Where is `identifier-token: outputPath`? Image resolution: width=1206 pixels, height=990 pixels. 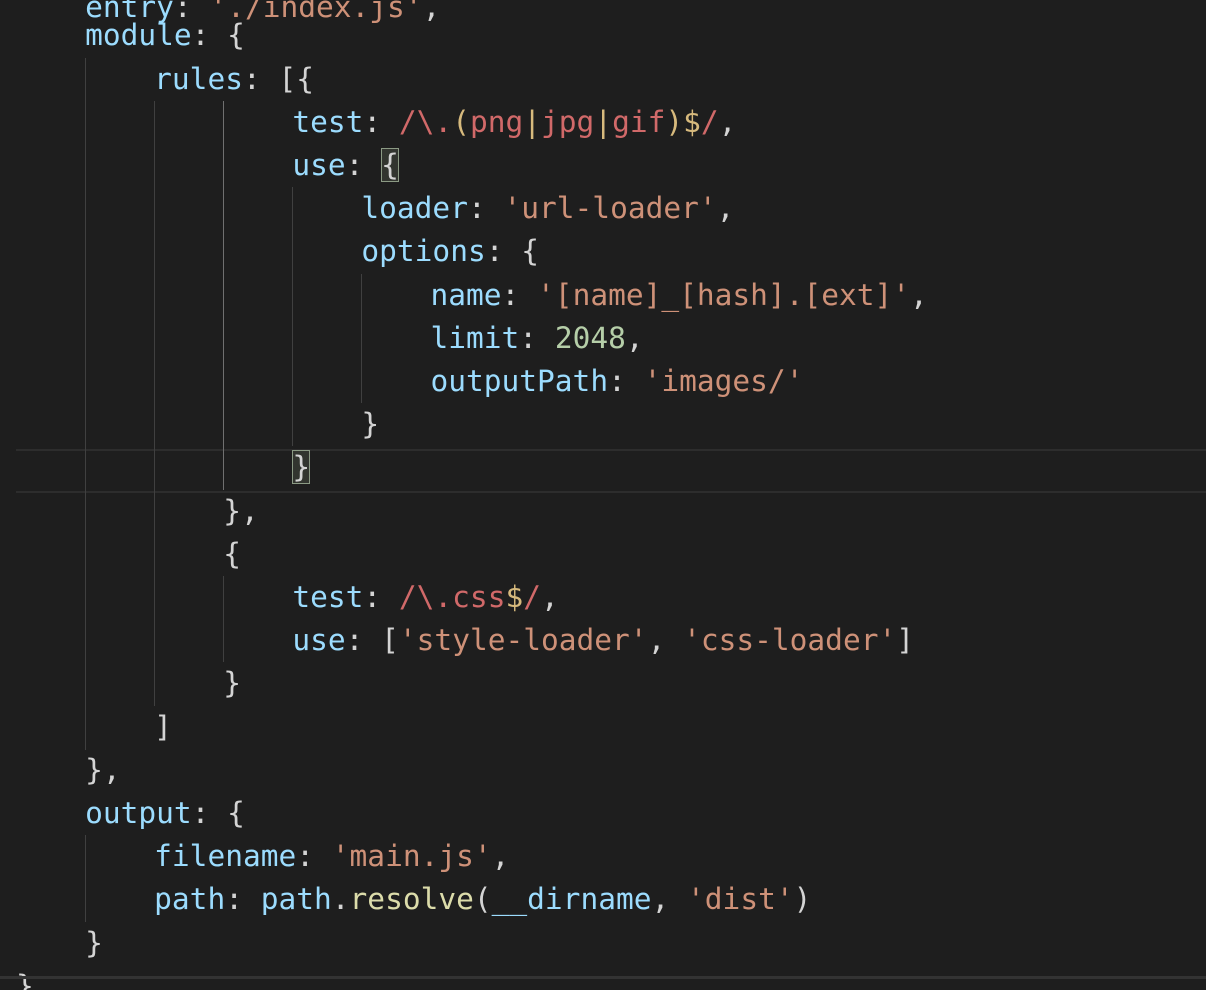 identifier-token: outputPath is located at coordinates (519, 381).